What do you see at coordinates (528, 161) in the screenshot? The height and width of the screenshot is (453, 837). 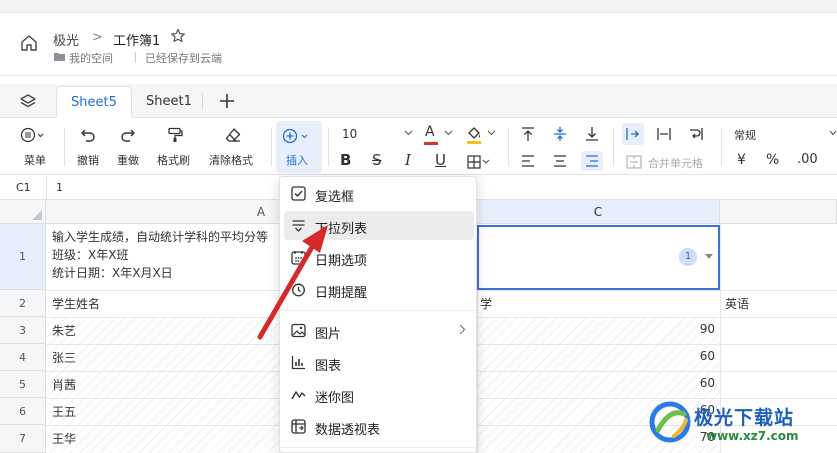 I see `align-left-icon` at bounding box center [528, 161].